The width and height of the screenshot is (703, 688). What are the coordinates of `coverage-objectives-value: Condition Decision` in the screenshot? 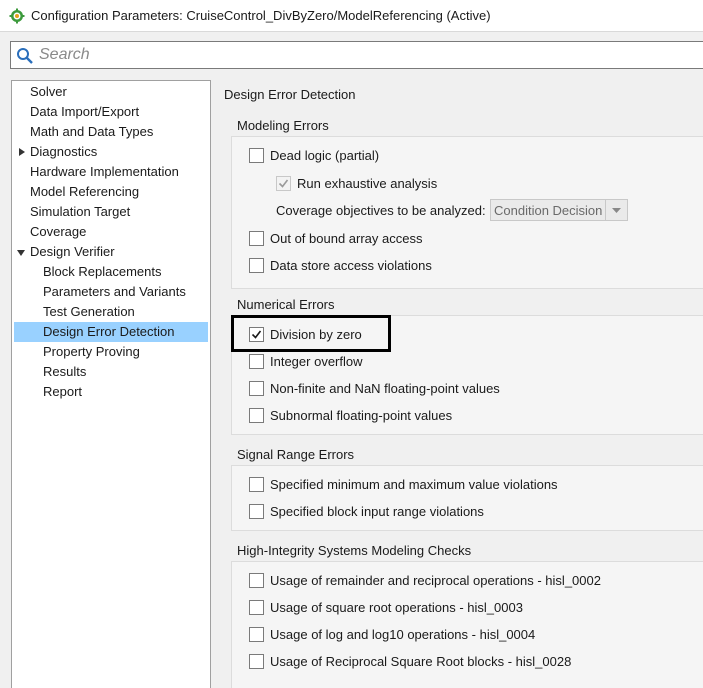 It's located at (548, 210).